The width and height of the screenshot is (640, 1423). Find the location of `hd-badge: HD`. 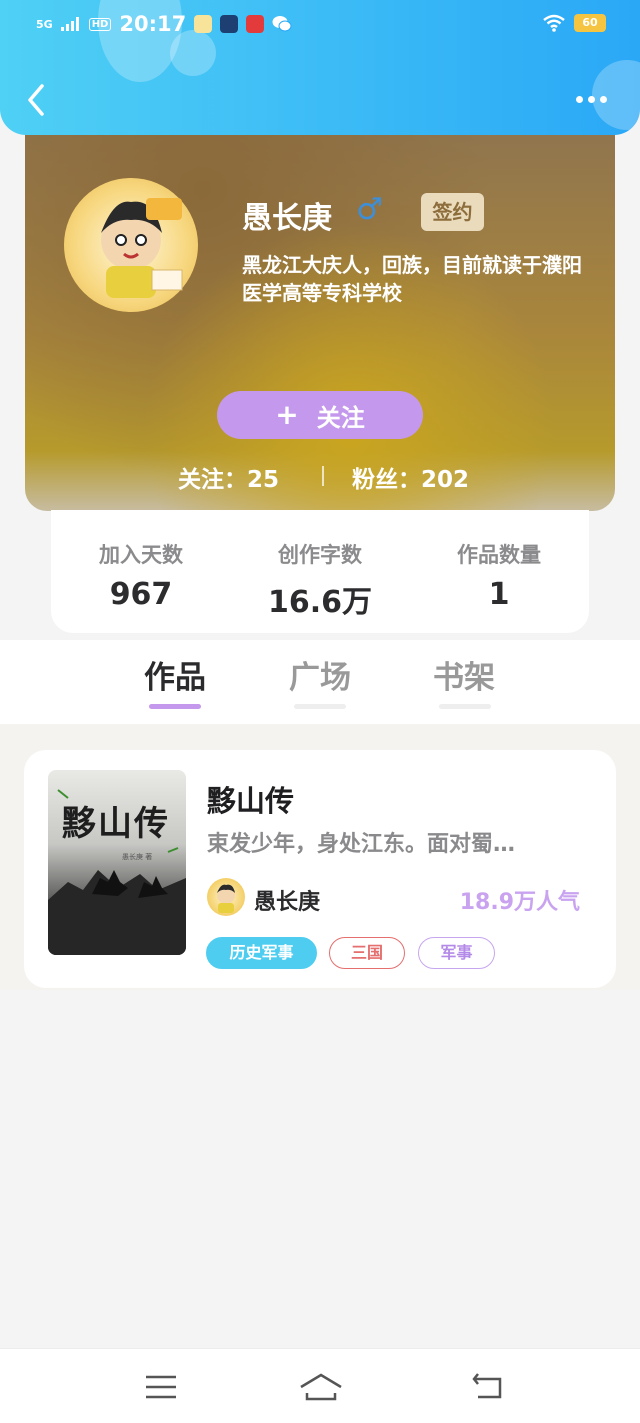

hd-badge: HD is located at coordinates (100, 24).